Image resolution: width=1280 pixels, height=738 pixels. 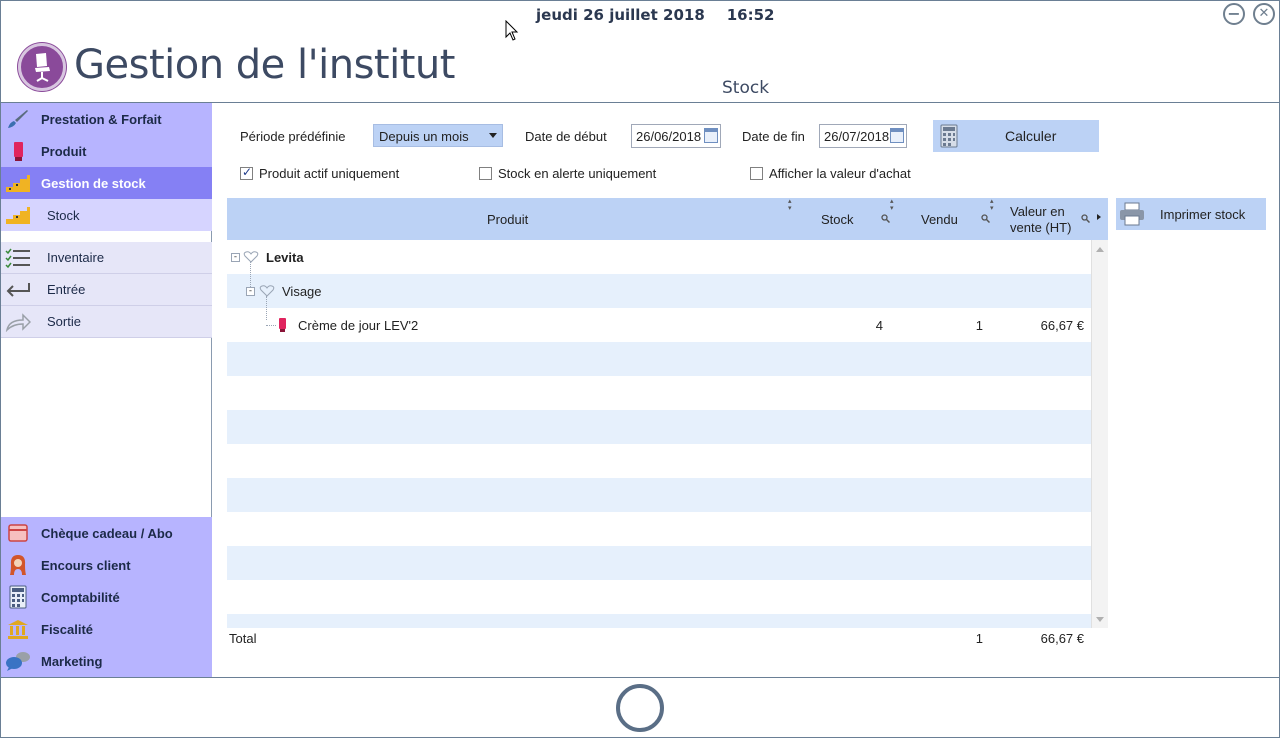 I want to click on sidebar-item-encours-client: Encours client, so click(x=106, y=565).